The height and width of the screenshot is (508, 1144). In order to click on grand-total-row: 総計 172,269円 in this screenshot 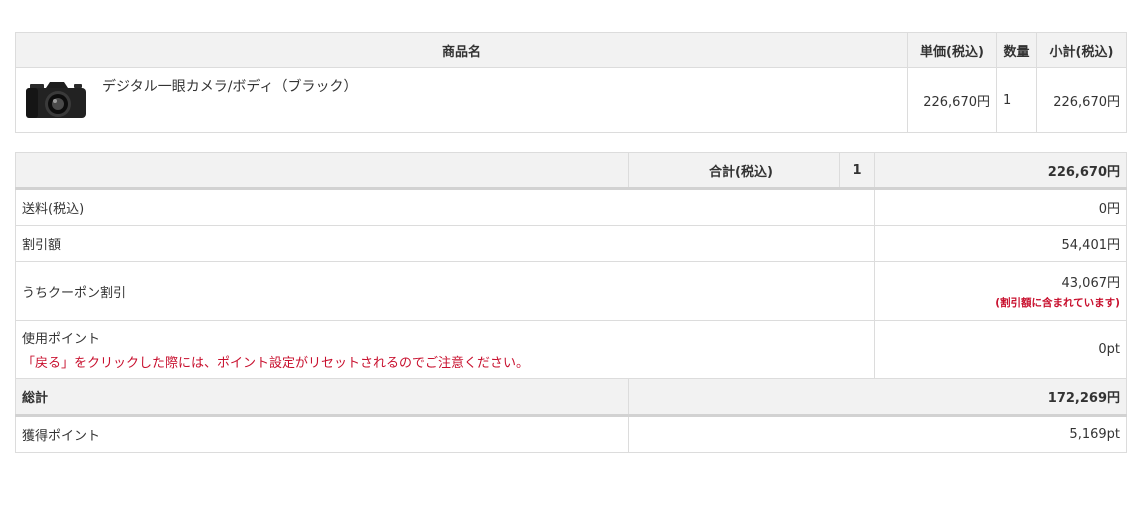, I will do `click(571, 397)`.